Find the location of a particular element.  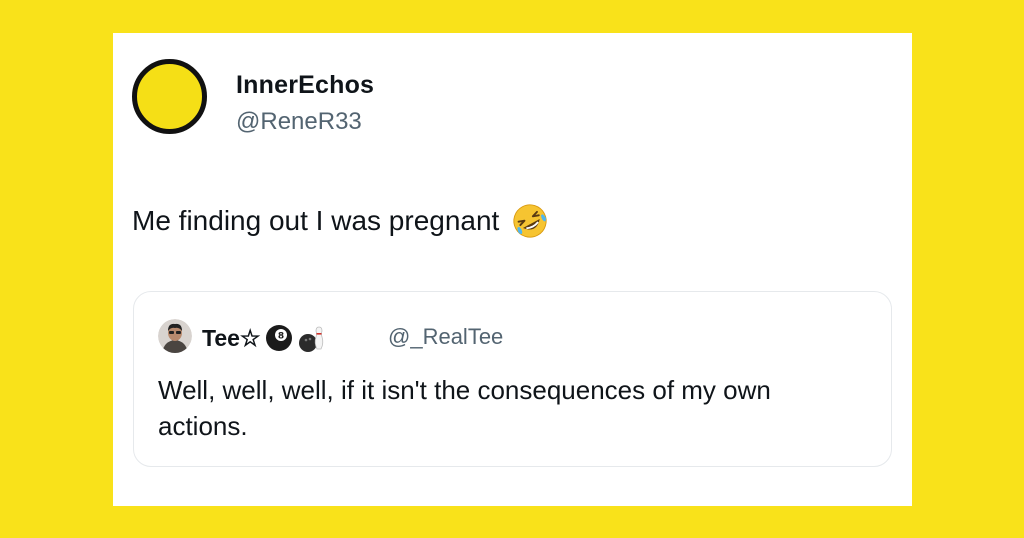

quoted-author-avatar is located at coordinates (175, 336).